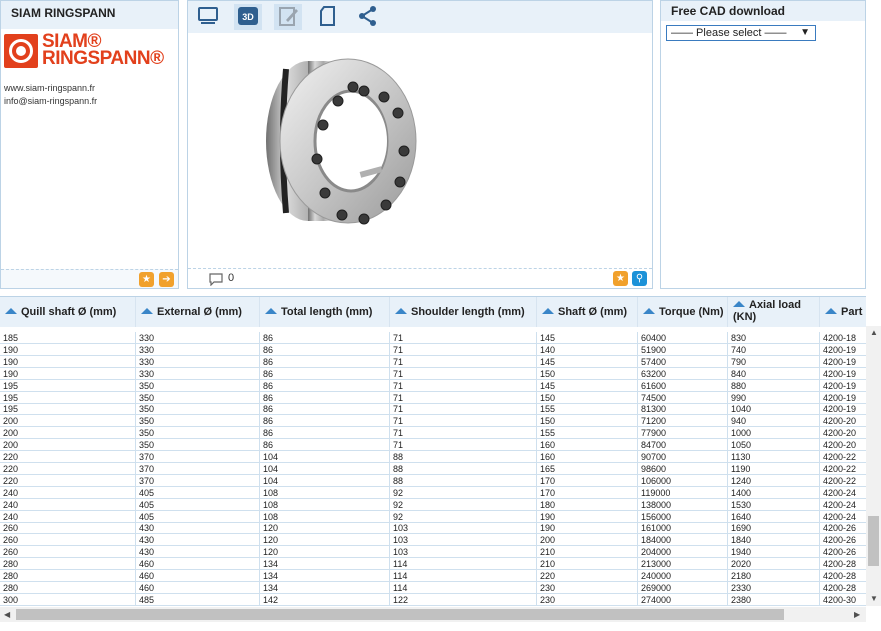 The width and height of the screenshot is (881, 631). What do you see at coordinates (368, 17) in the screenshot?
I see `share-icon` at bounding box center [368, 17].